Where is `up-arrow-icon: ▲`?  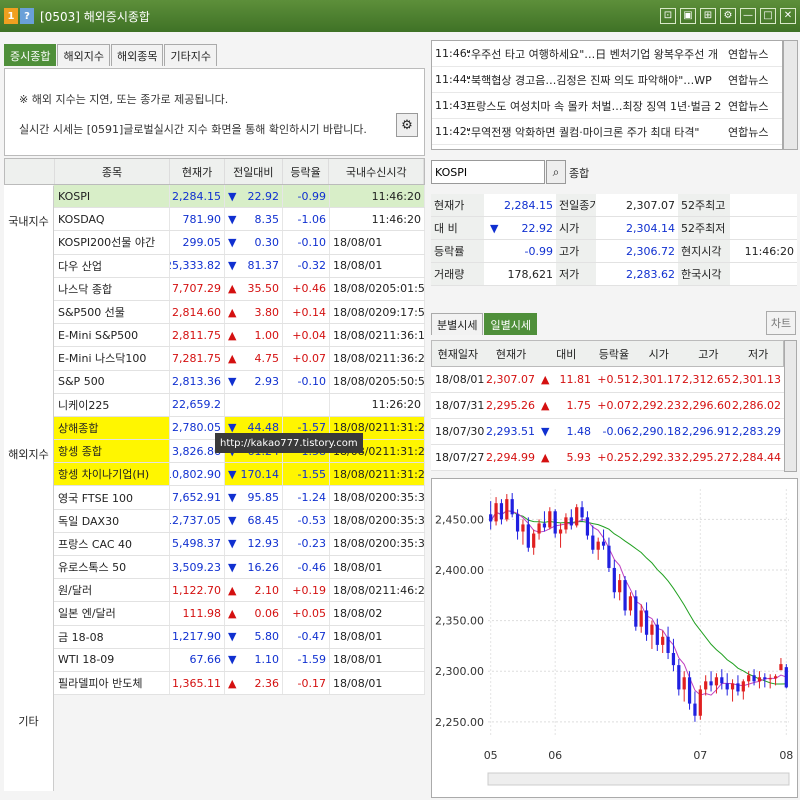 up-arrow-icon: ▲ is located at coordinates (545, 405).